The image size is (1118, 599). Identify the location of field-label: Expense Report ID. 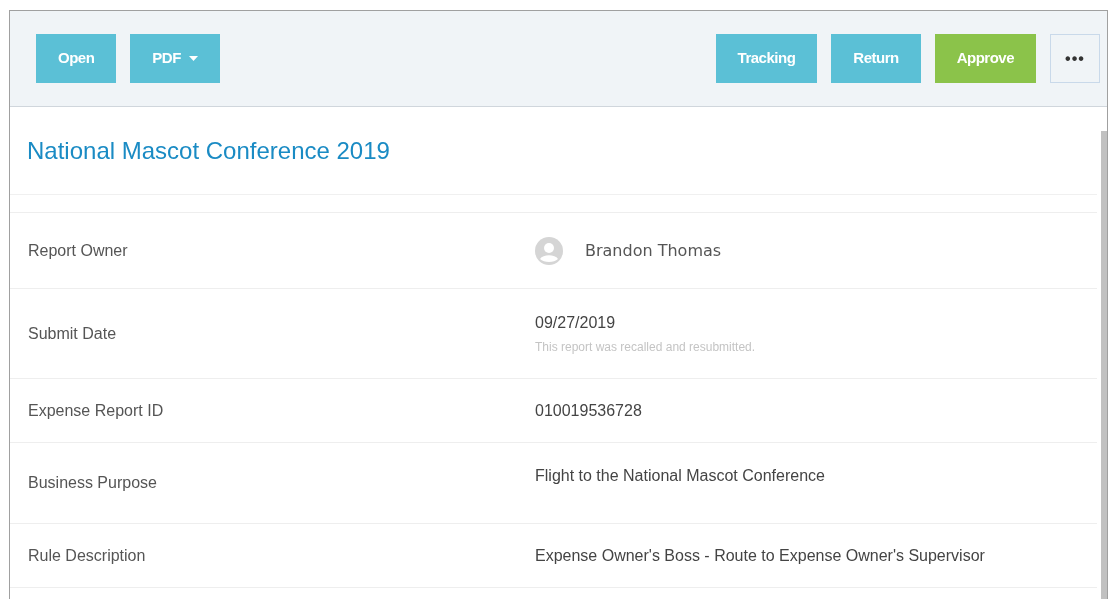
(96, 410).